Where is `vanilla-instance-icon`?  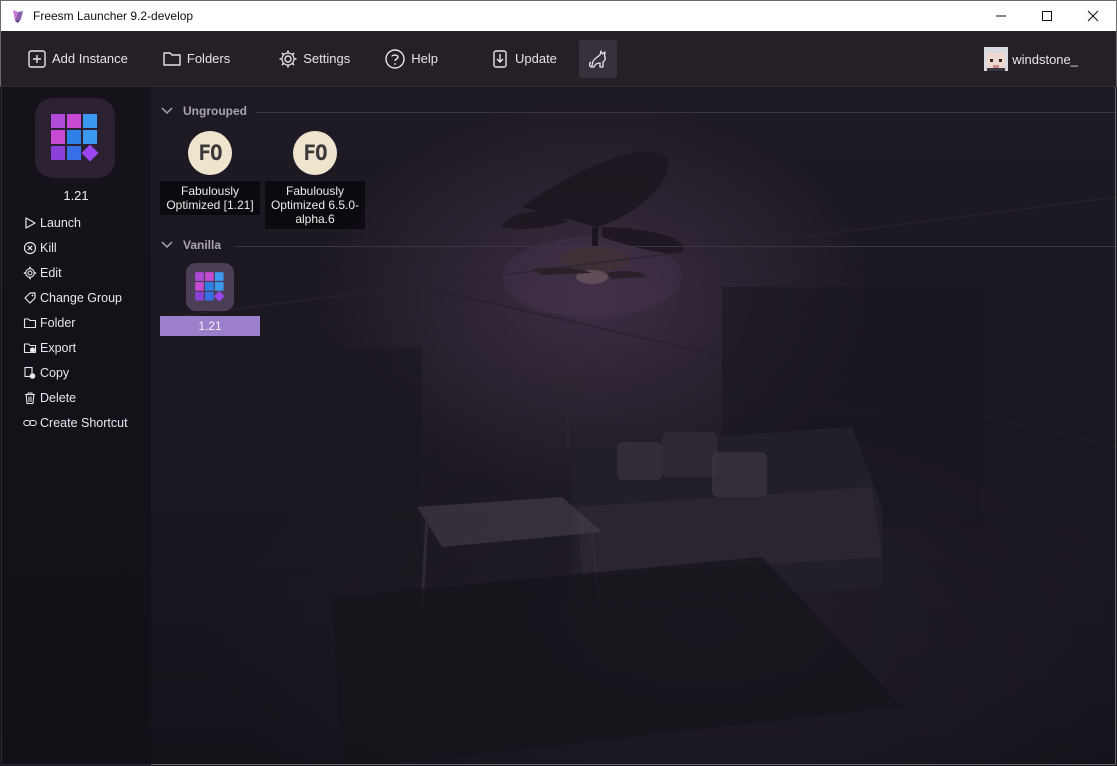
vanilla-instance-icon is located at coordinates (210, 287).